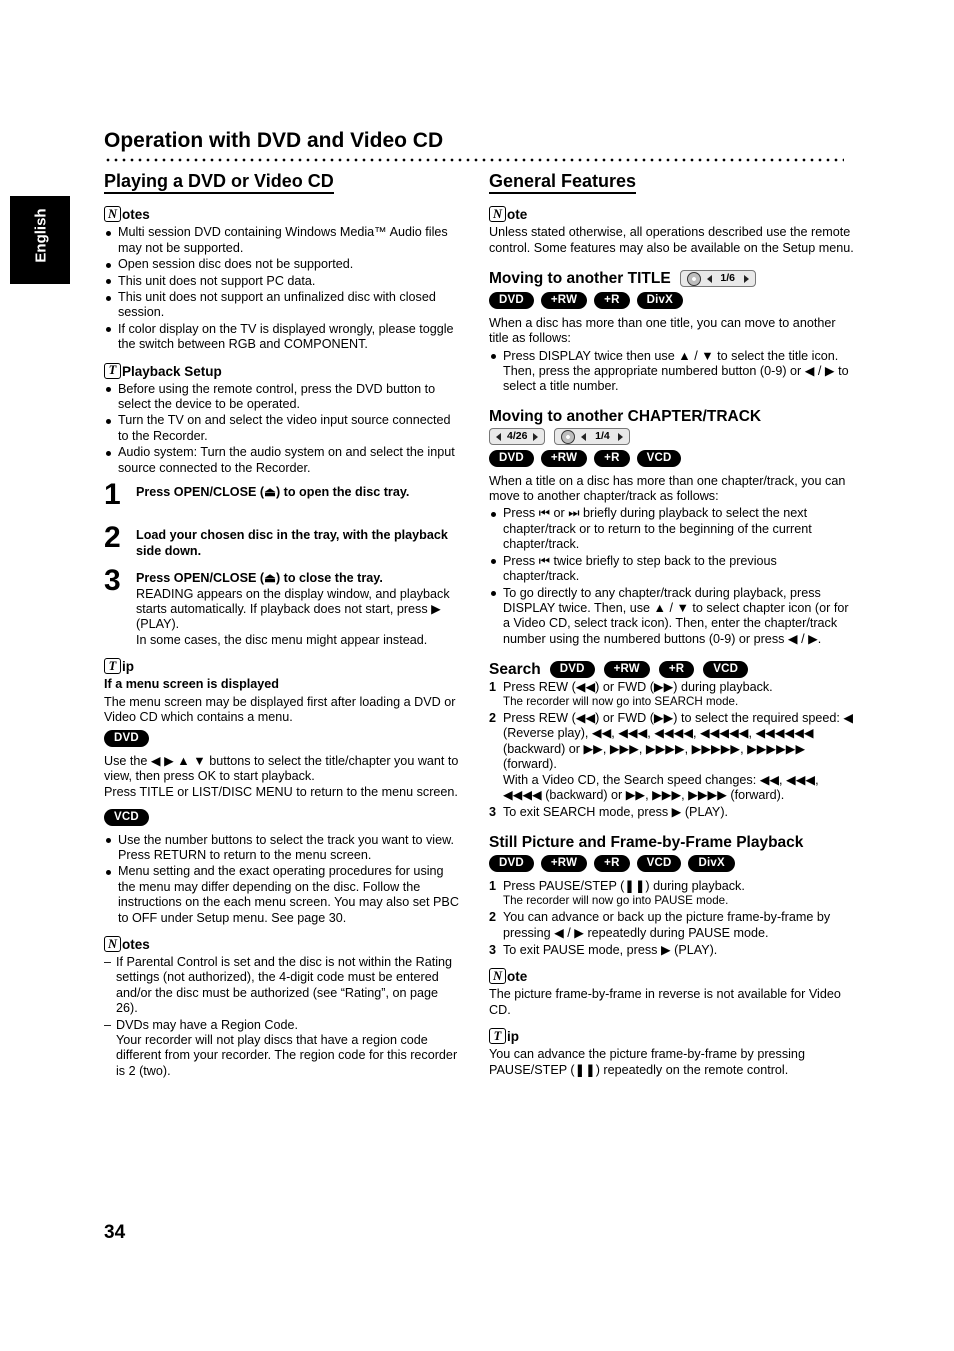  Describe the element at coordinates (610, 950) in the screenshot. I see `step-text: To exit PAUSE mode, press ▶ (PLAY).` at that location.